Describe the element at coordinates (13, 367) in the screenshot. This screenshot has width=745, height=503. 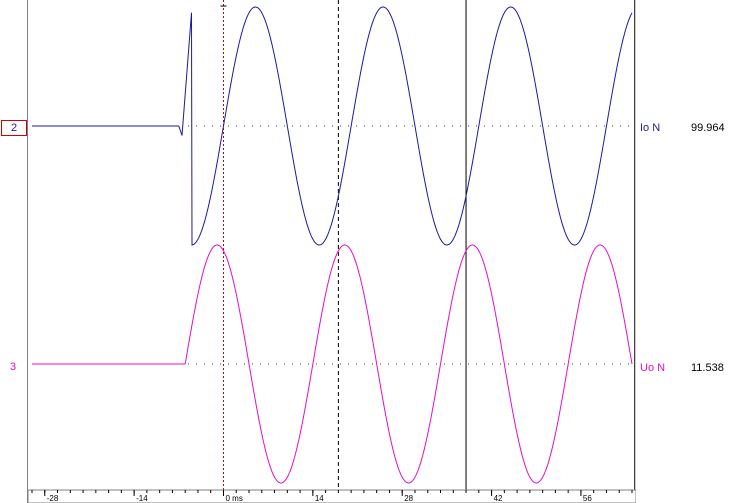
I see `channel-number-3: 3` at that location.